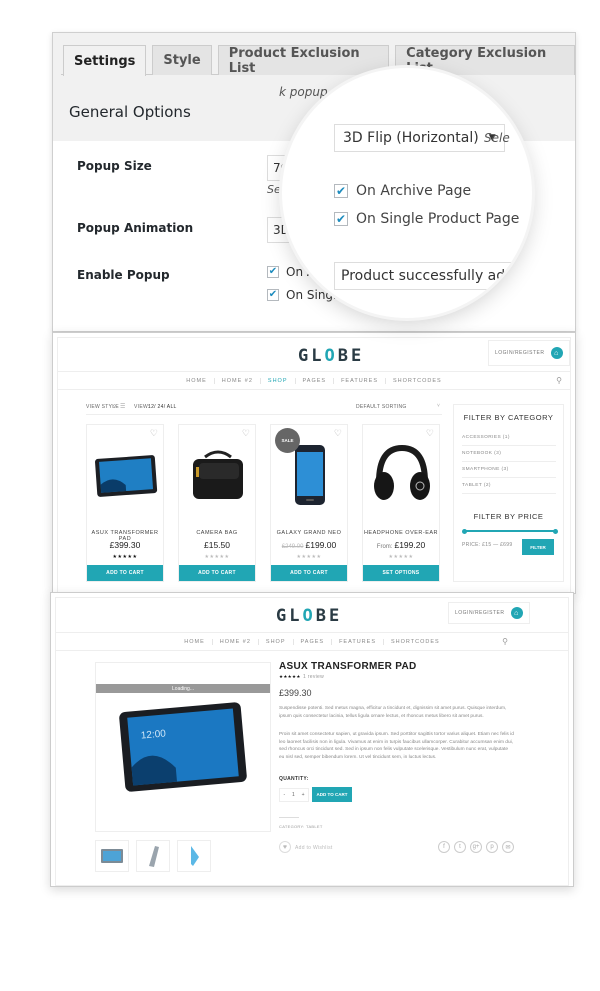  I want to click on add-to-wishlist-link: Add to Wishlist, so click(314, 848).